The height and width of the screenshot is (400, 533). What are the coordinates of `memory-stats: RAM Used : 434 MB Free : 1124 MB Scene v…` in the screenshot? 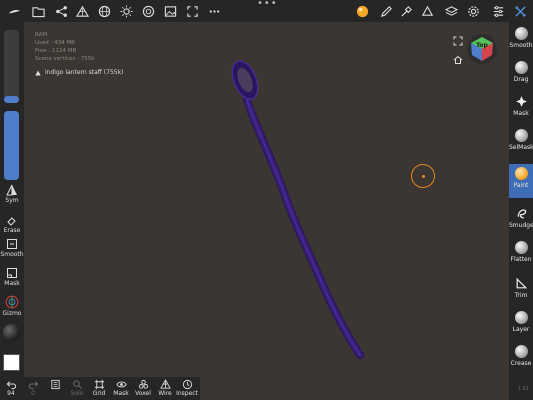 It's located at (64, 47).